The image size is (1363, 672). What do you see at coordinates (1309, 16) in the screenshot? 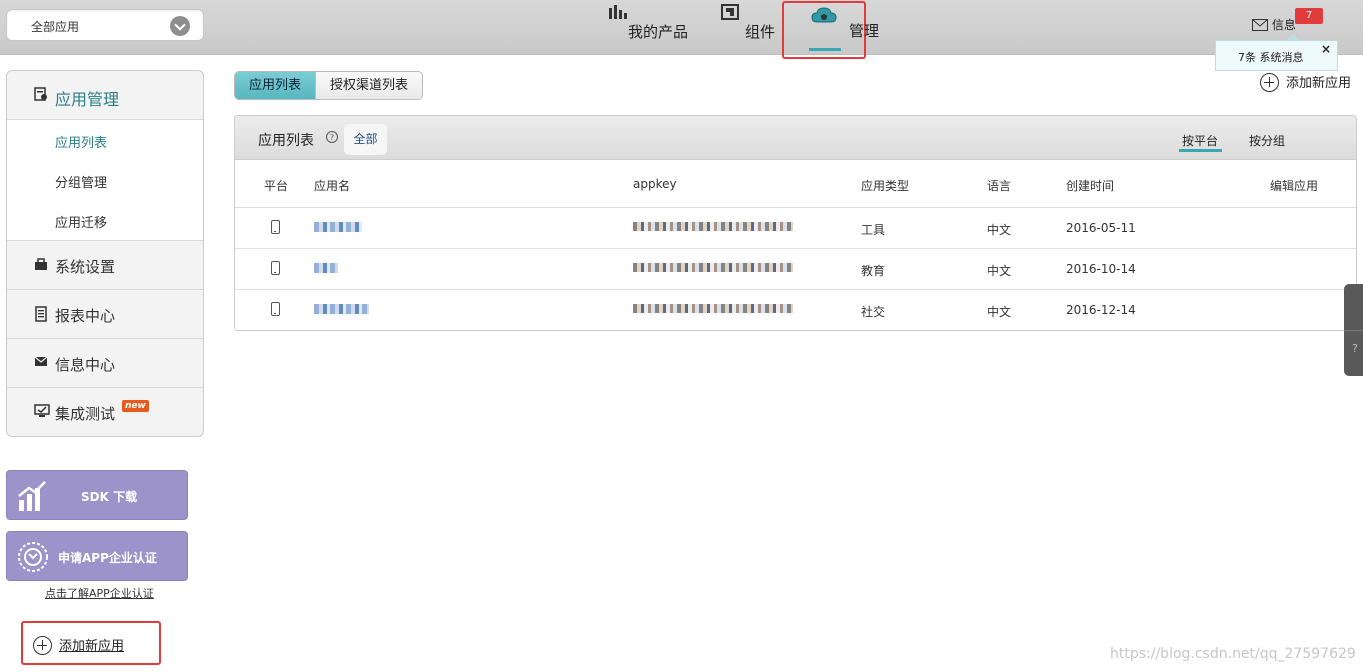
I see `messages-count-badge: 7` at bounding box center [1309, 16].